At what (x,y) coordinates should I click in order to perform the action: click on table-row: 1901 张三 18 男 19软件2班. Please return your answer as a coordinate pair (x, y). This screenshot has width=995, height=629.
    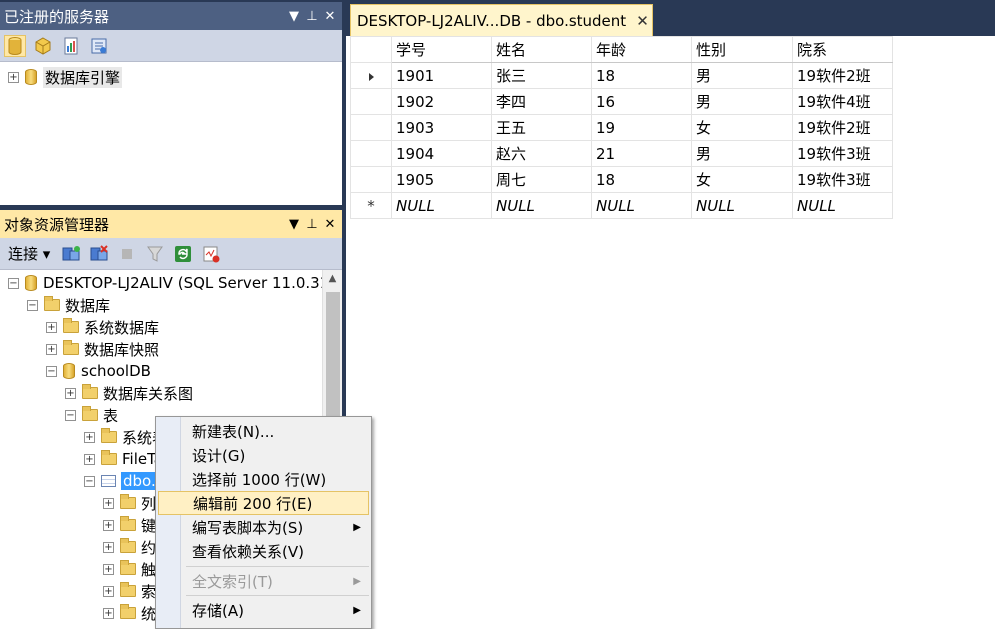
    Looking at the image, I should click on (621, 75).